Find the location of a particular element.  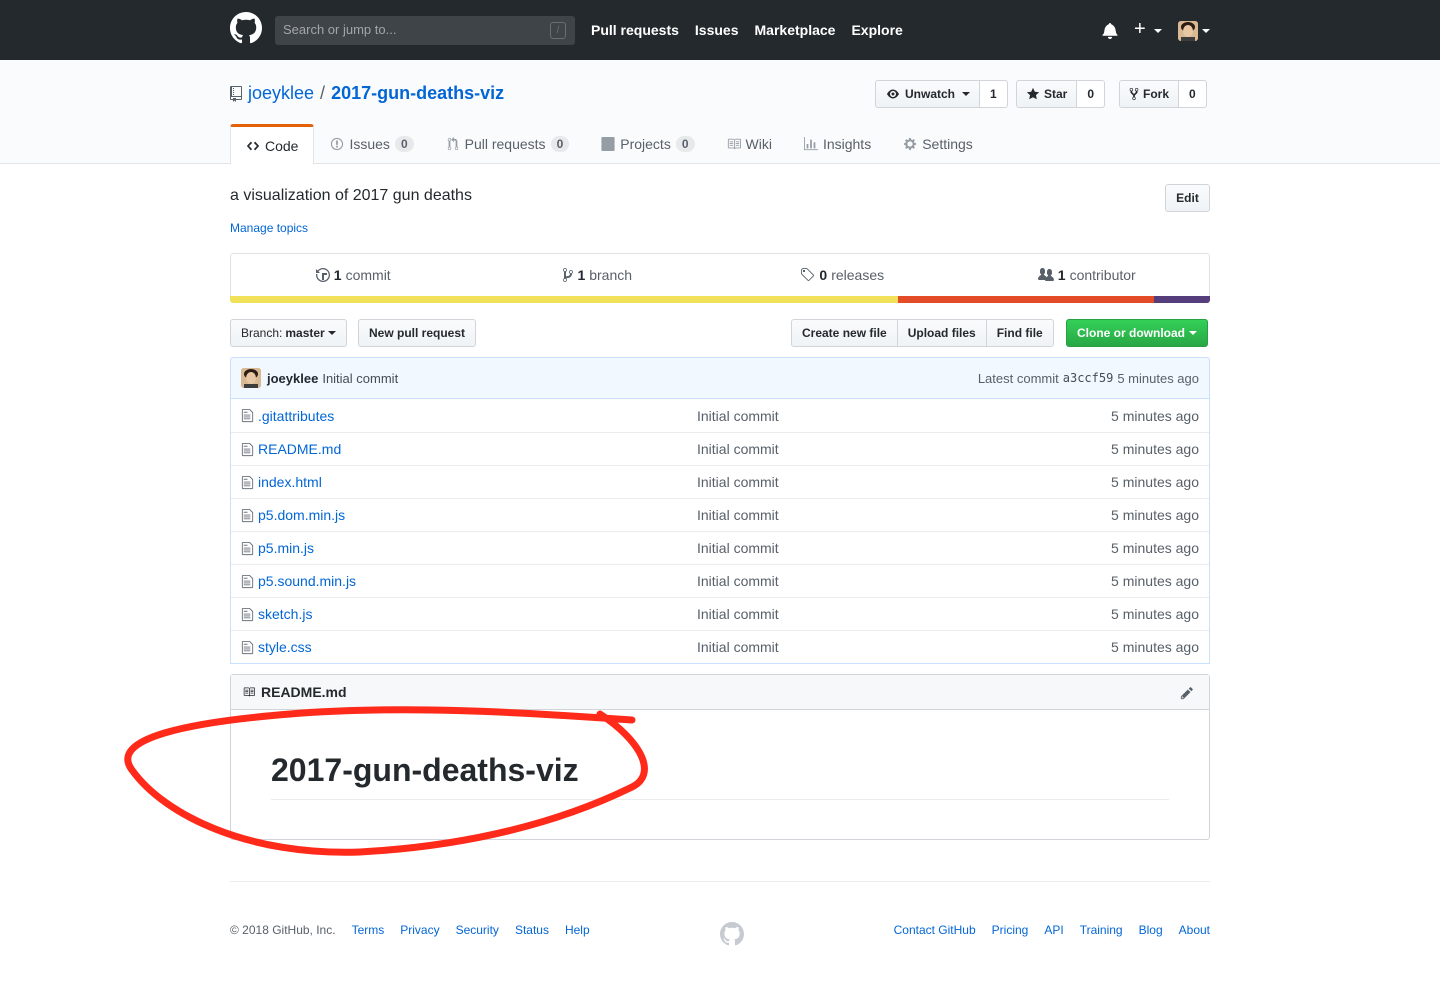

repo-owner-link: joeyklee is located at coordinates (281, 93).